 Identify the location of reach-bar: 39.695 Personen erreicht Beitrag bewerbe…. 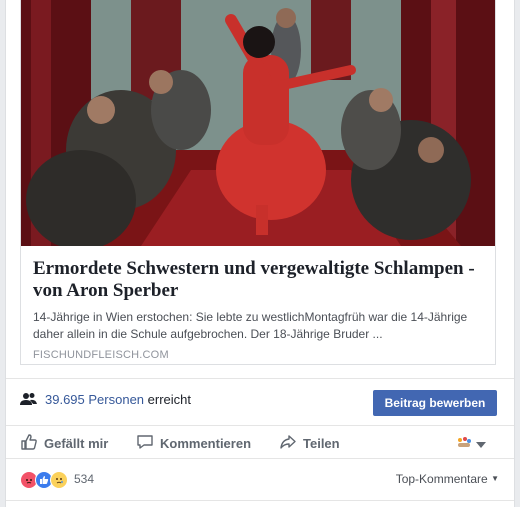
(260, 402).